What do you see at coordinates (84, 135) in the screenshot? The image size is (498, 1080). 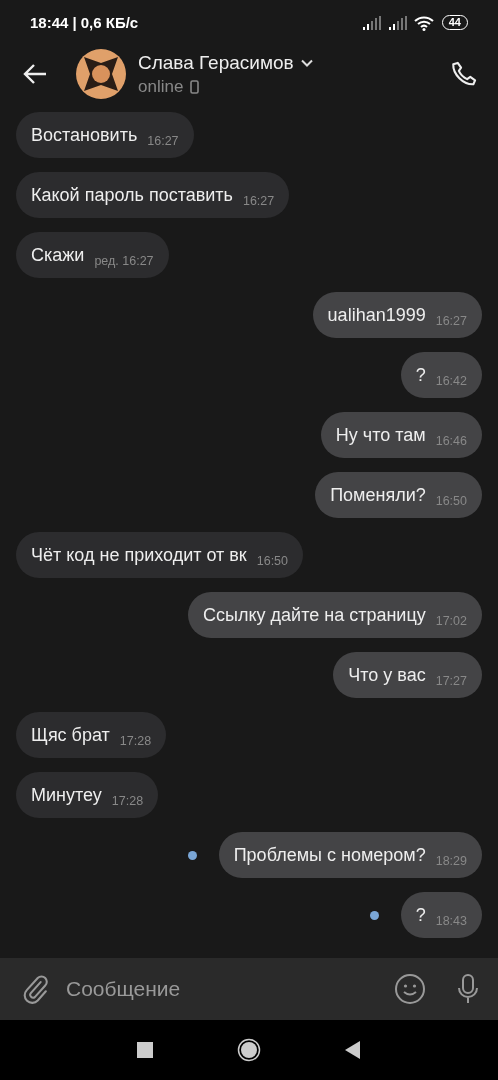 I see `message-text: Востановить` at bounding box center [84, 135].